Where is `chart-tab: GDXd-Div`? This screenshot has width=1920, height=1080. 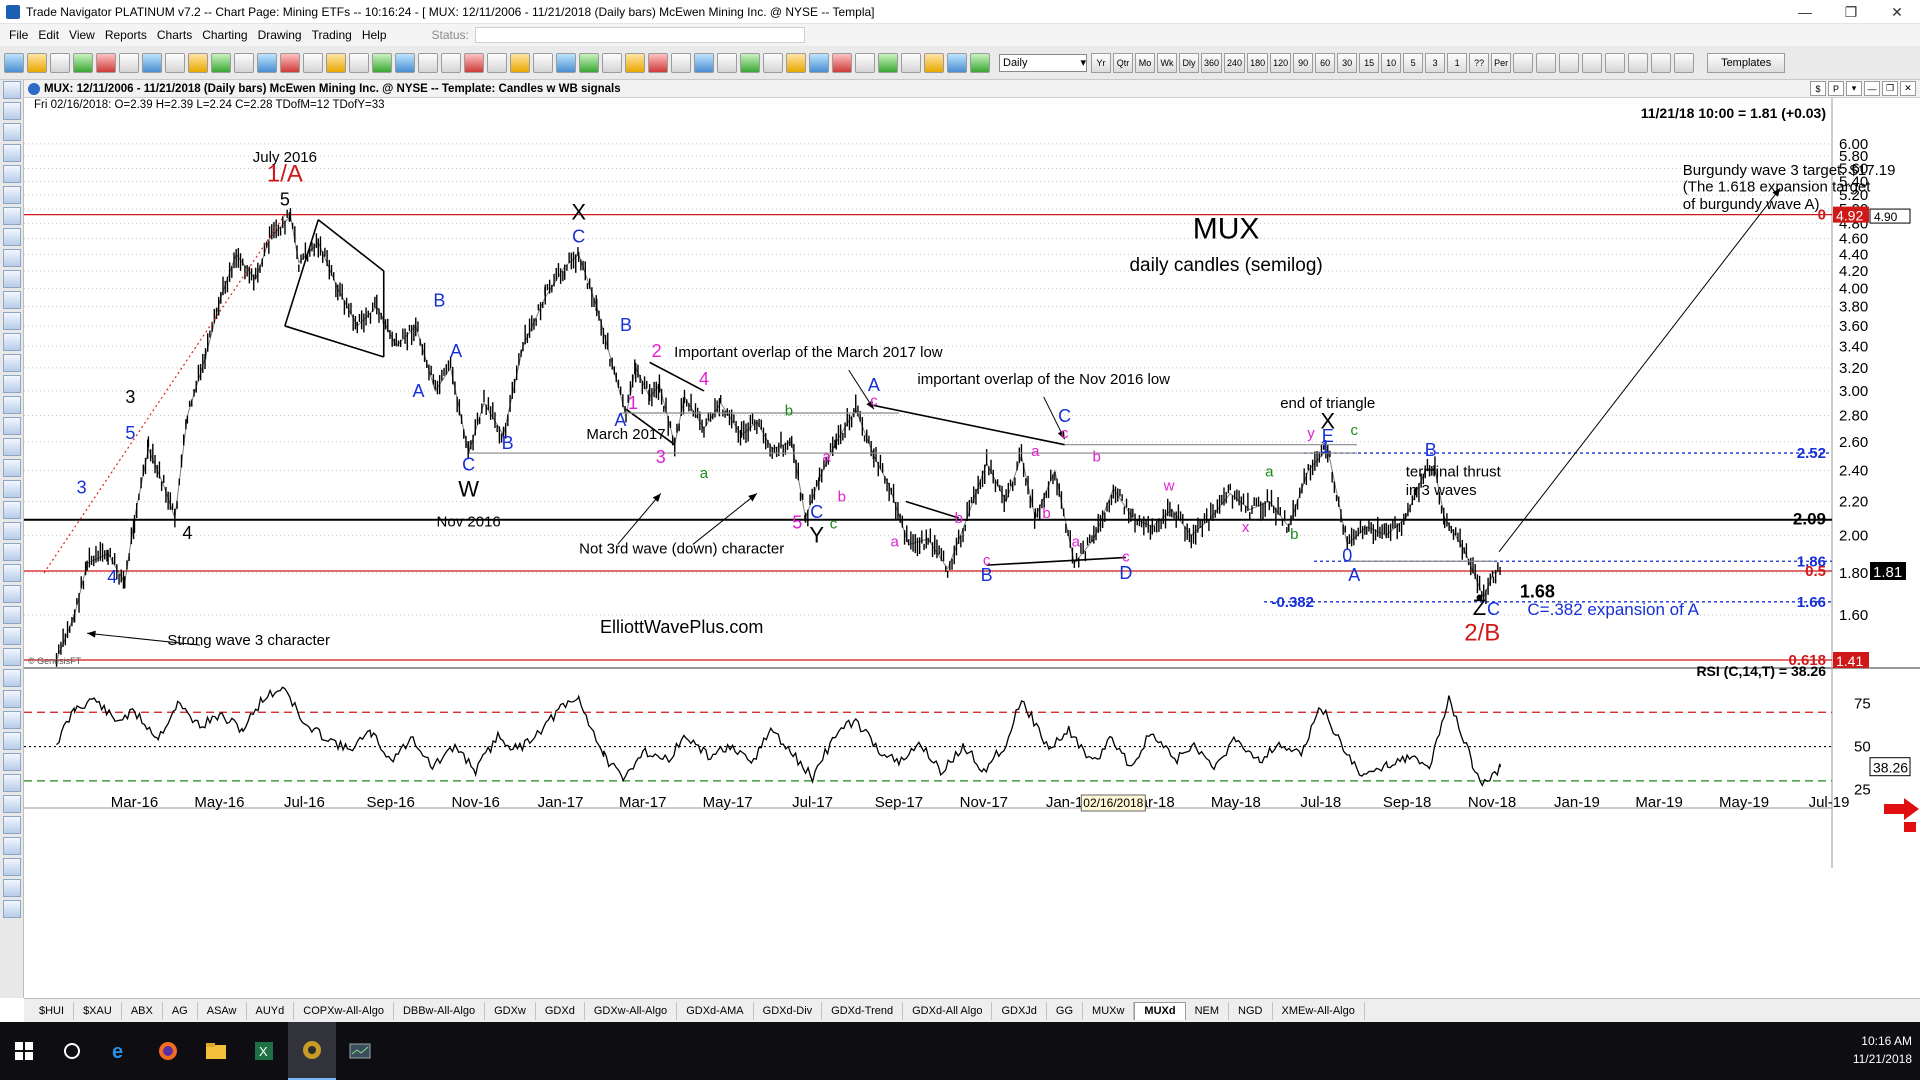 chart-tab: GDXd-Div is located at coordinates (788, 1010).